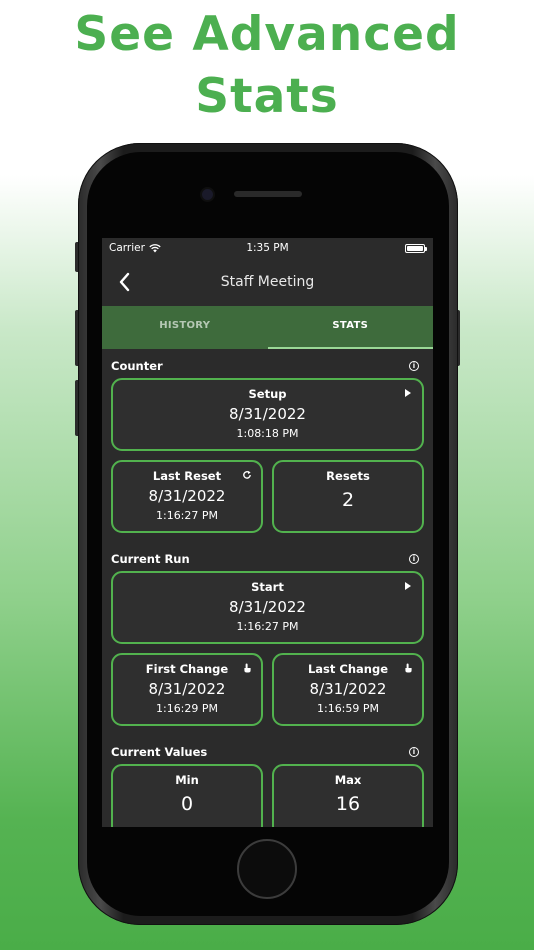 Image resolution: width=534 pixels, height=950 pixels. Describe the element at coordinates (348, 476) in the screenshot. I see `card-label: Resets` at that location.